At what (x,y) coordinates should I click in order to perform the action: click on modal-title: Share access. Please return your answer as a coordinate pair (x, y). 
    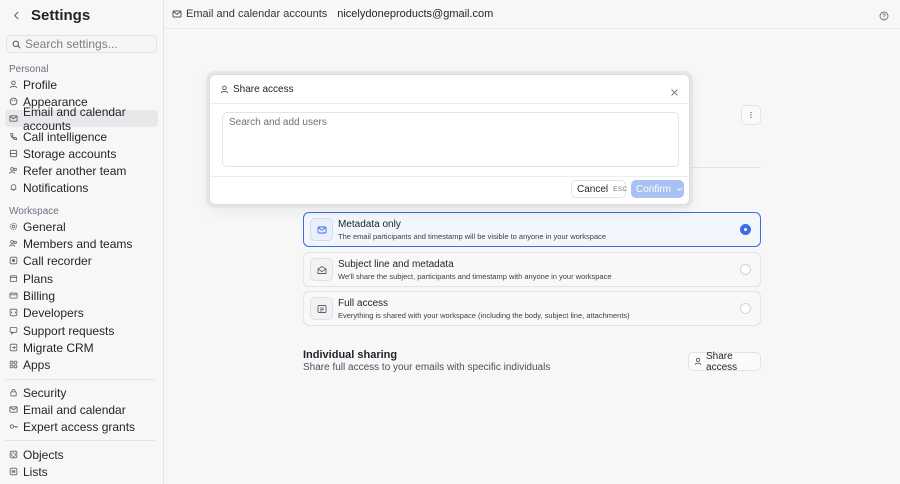
    Looking at the image, I should click on (263, 89).